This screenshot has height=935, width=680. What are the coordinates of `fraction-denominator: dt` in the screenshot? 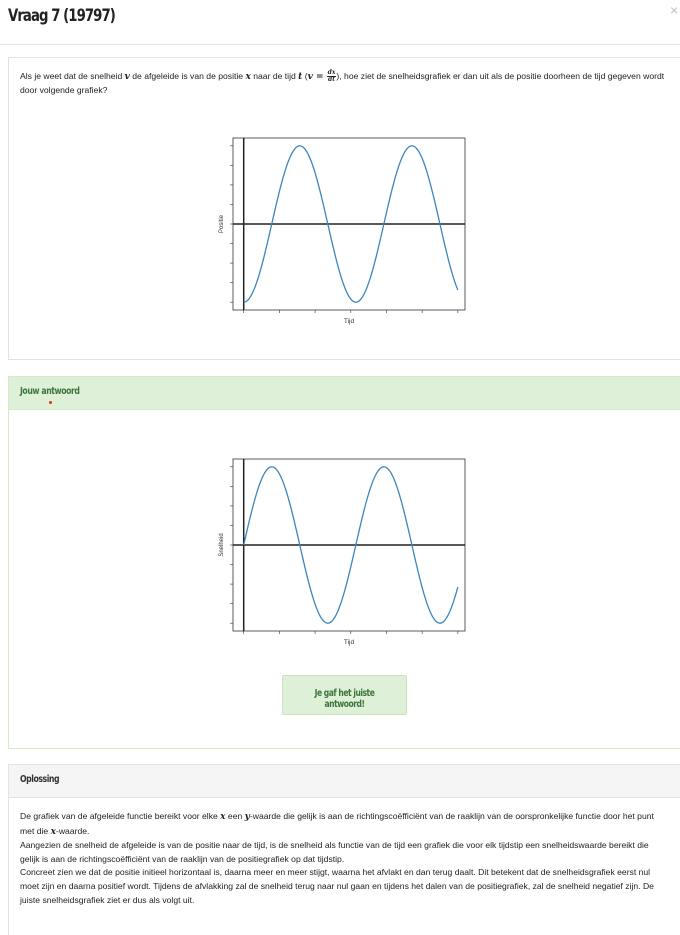 It's located at (331, 80).